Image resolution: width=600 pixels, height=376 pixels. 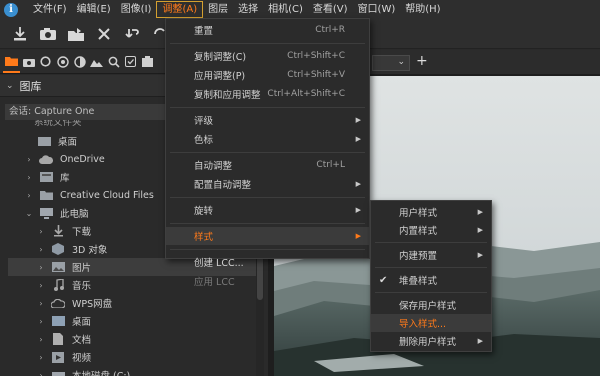 What do you see at coordinates (214, 282) in the screenshot?
I see `menu-item-label: 应用 LCC` at bounding box center [214, 282].